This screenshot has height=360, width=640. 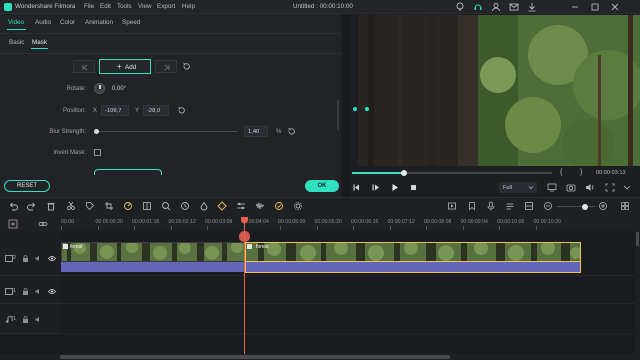 I want to click on delete-icon, so click(x=51, y=206).